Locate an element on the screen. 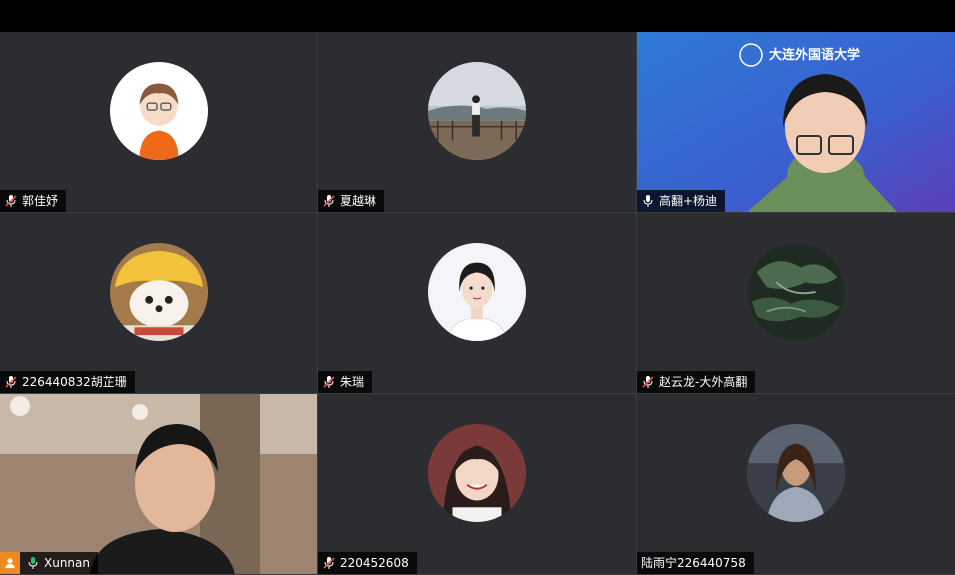  participant-tile: 朱瑞 is located at coordinates (477, 303).